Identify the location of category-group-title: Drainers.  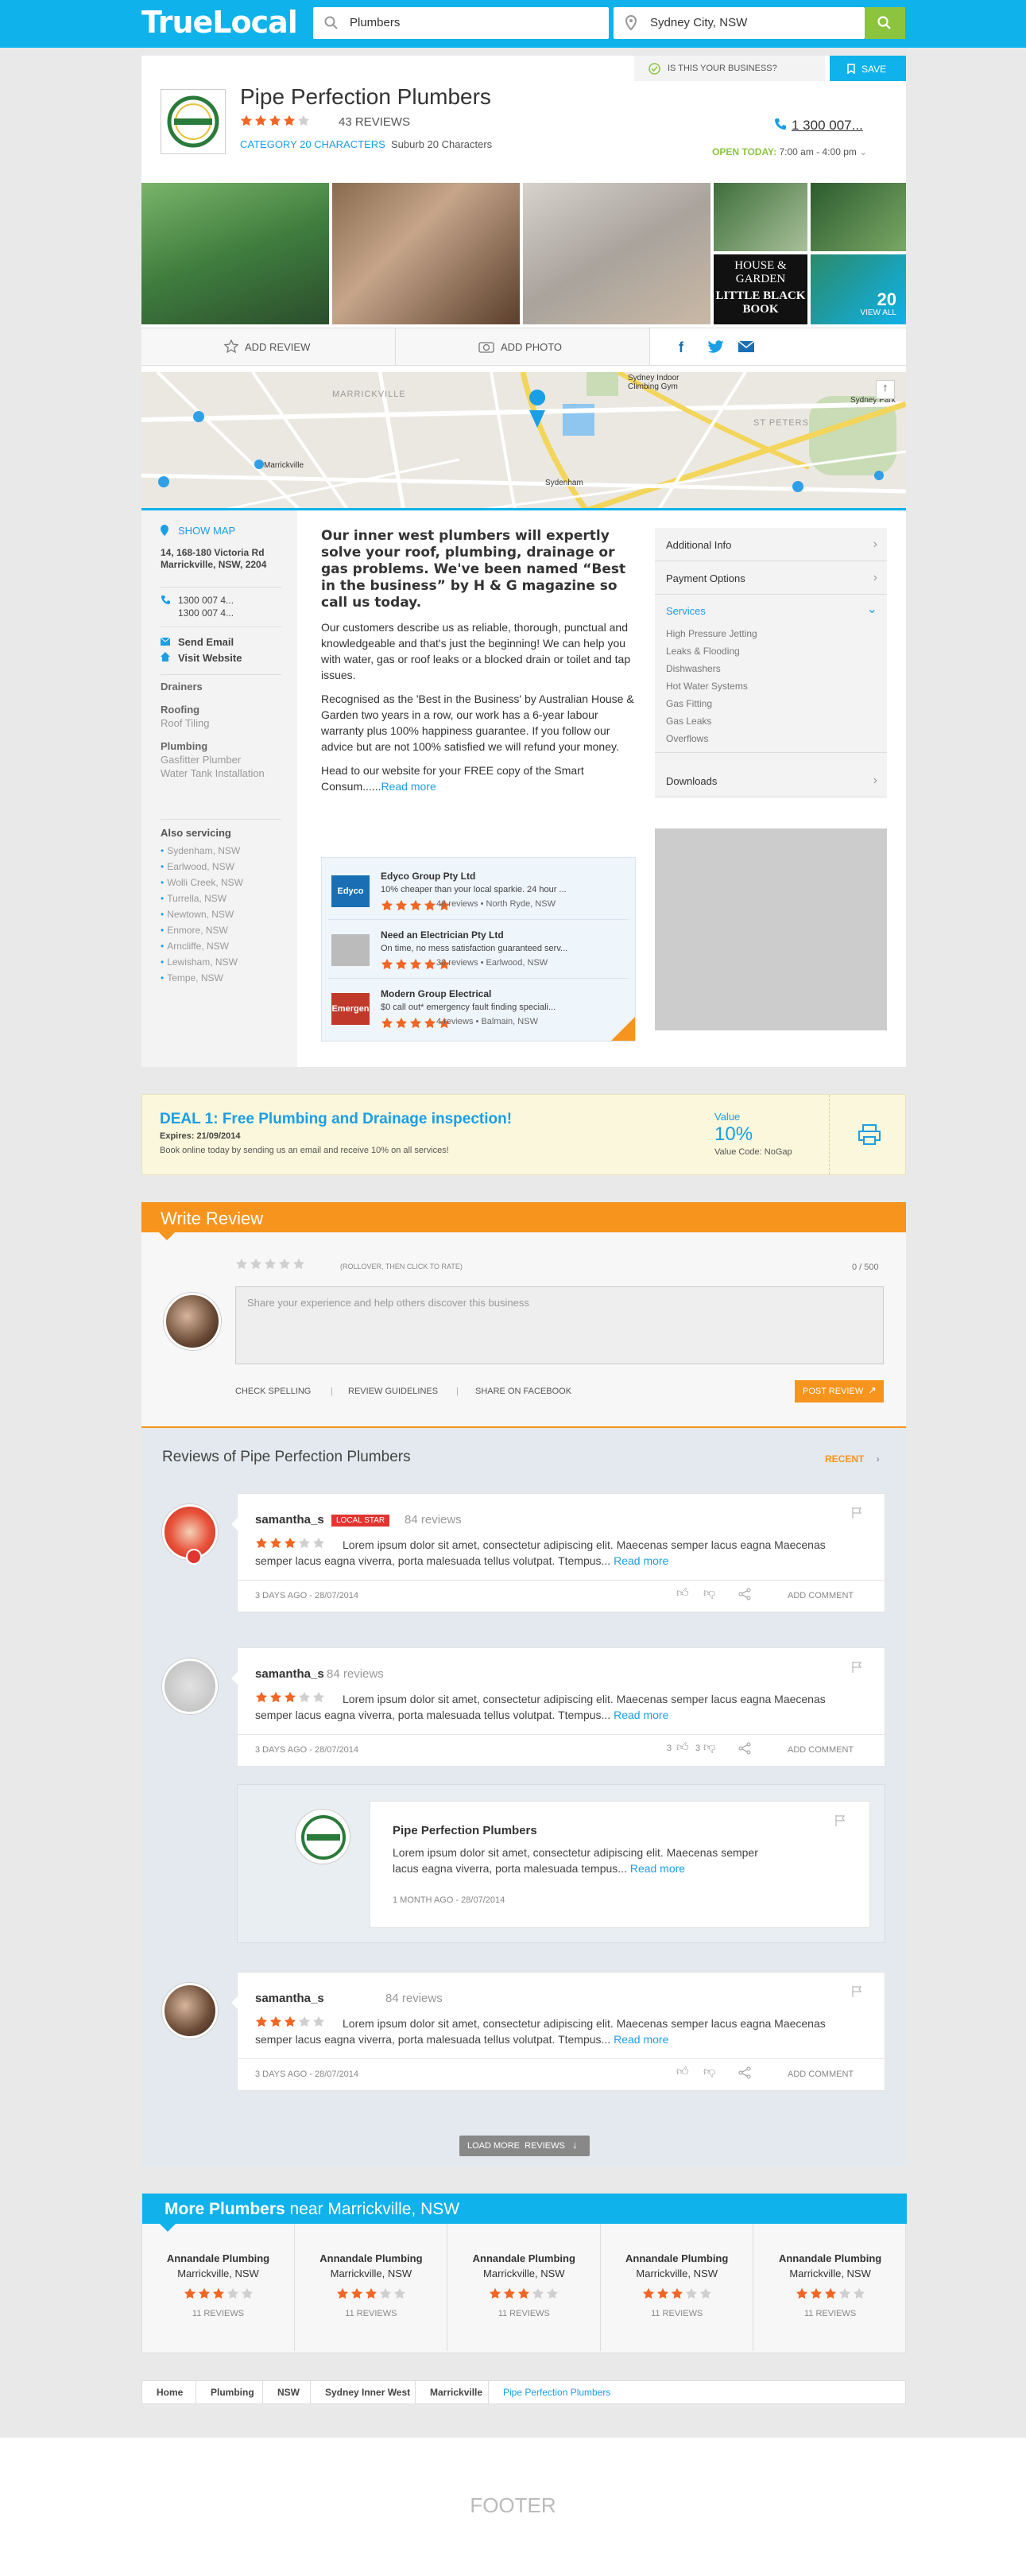
(224, 686).